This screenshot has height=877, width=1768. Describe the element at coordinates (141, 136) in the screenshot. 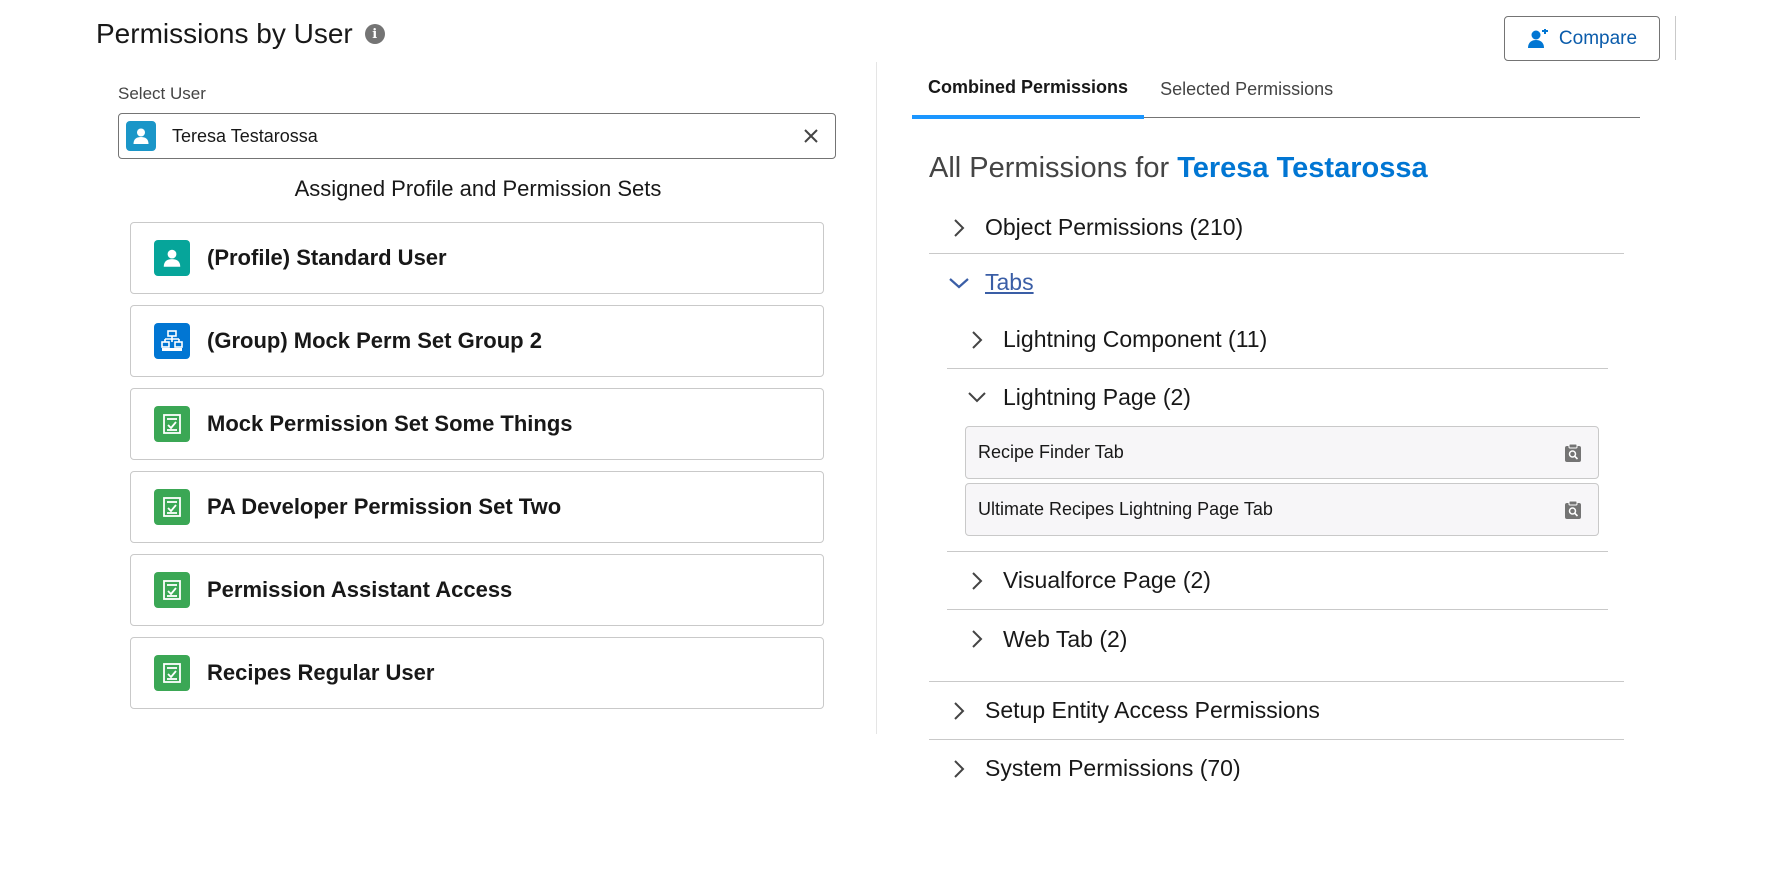

I see `user-avatar-icon` at that location.